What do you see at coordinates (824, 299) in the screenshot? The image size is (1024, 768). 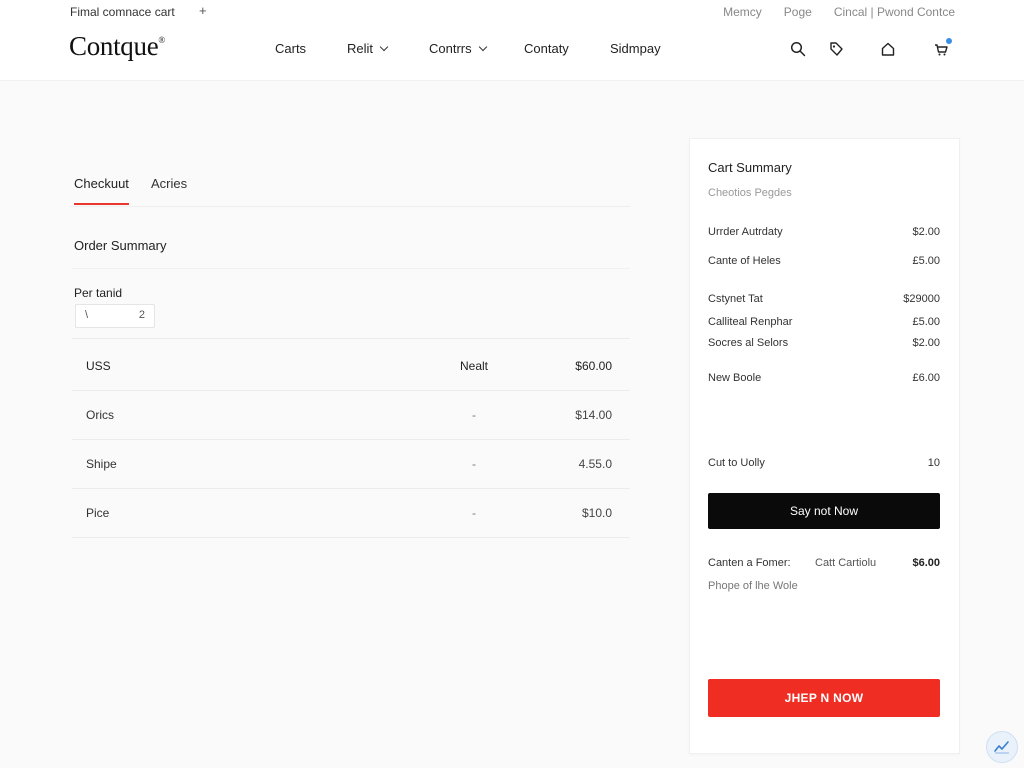 I see `summary-line: Cstynet Tat $29000` at bounding box center [824, 299].